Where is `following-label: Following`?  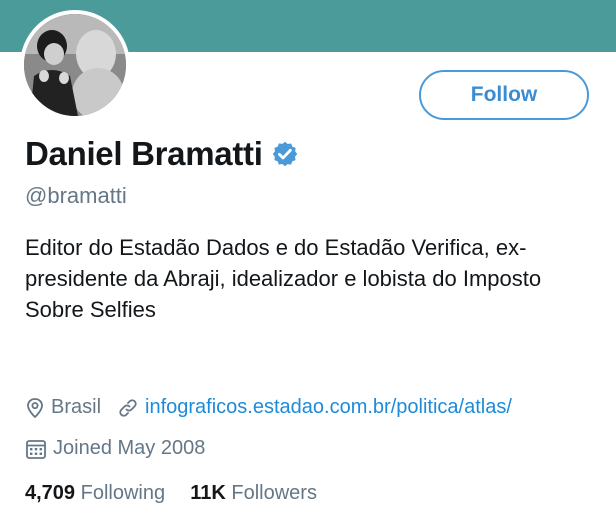 following-label: Following is located at coordinates (123, 493).